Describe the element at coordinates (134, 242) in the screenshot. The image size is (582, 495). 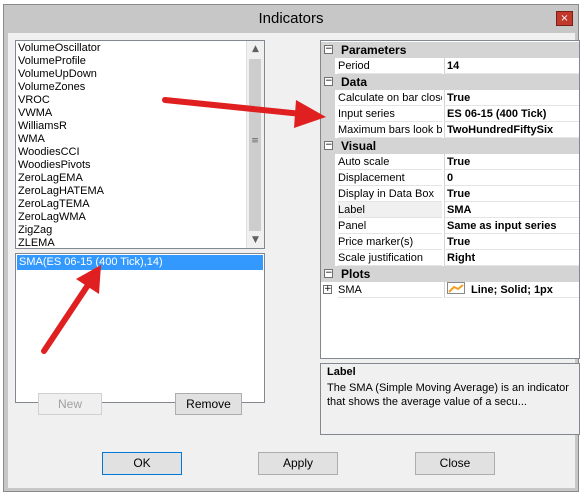
I see `list-item: ZLEMA` at that location.